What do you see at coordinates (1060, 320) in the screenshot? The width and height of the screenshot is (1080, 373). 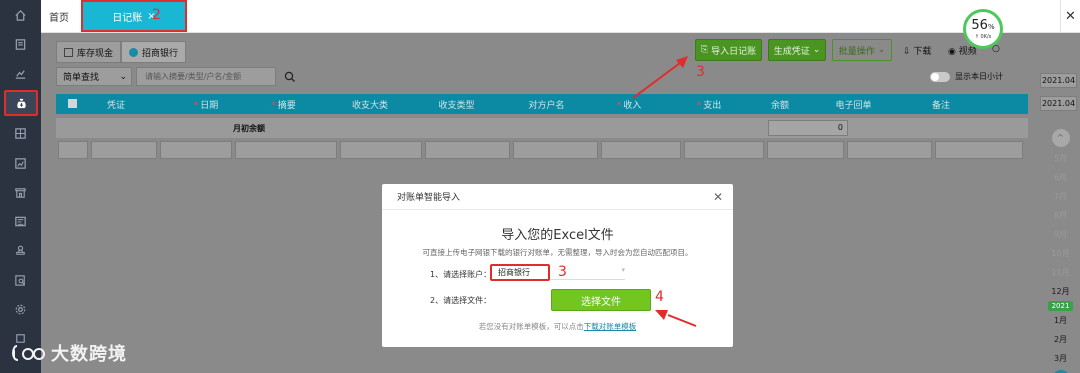 I see `month-item: 1月` at bounding box center [1060, 320].